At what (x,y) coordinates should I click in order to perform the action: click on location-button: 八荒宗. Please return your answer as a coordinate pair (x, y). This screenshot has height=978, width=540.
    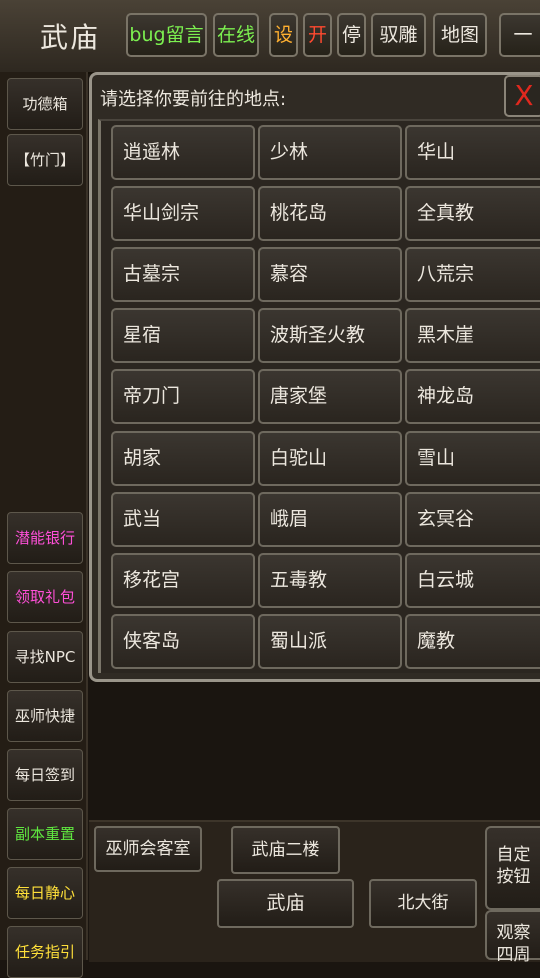
    Looking at the image, I should click on (472, 274).